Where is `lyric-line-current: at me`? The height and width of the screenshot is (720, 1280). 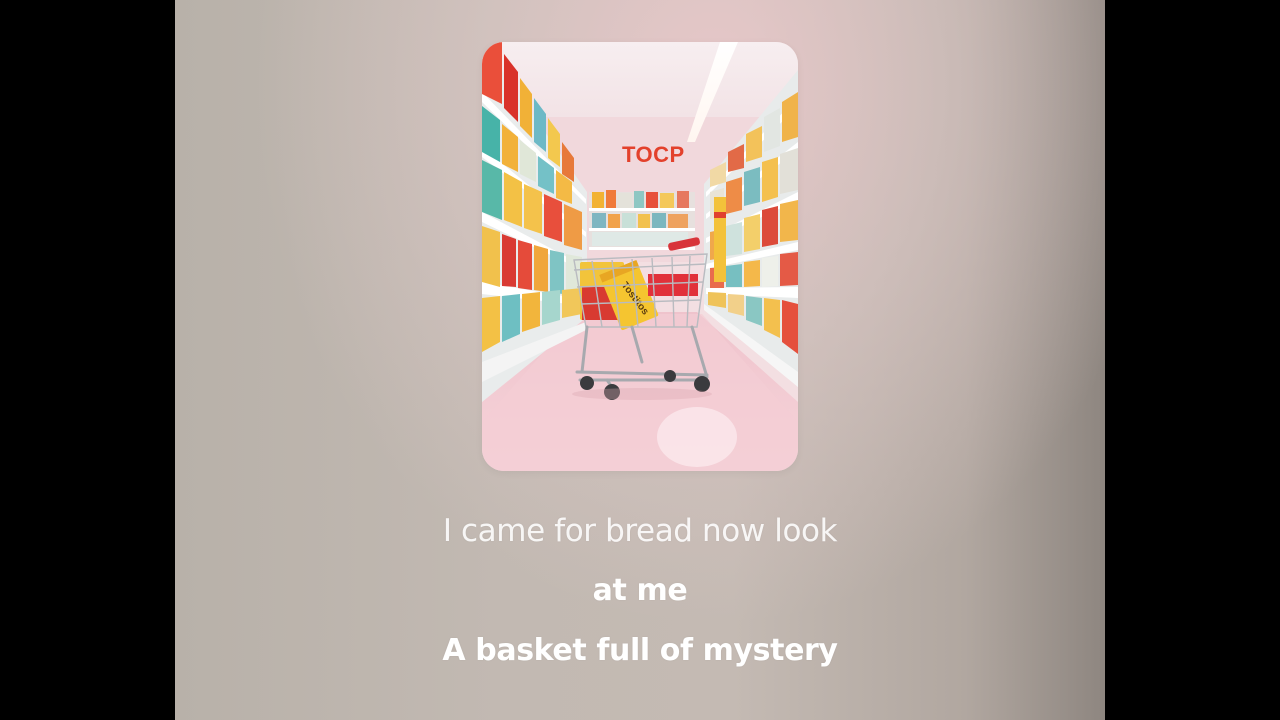
lyric-line-current: at me is located at coordinates (640, 590).